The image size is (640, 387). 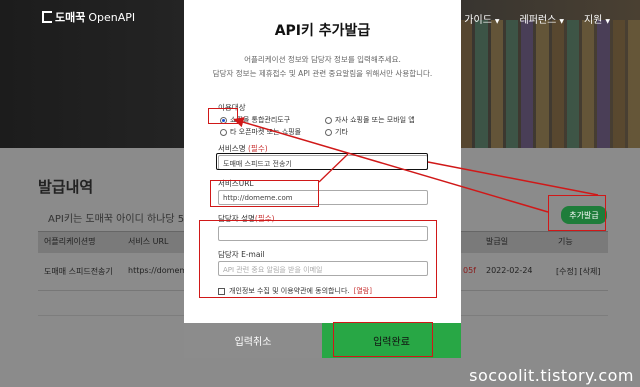 What do you see at coordinates (322, 161) in the screenshot?
I see `annotation-box-service-name` at bounding box center [322, 161].